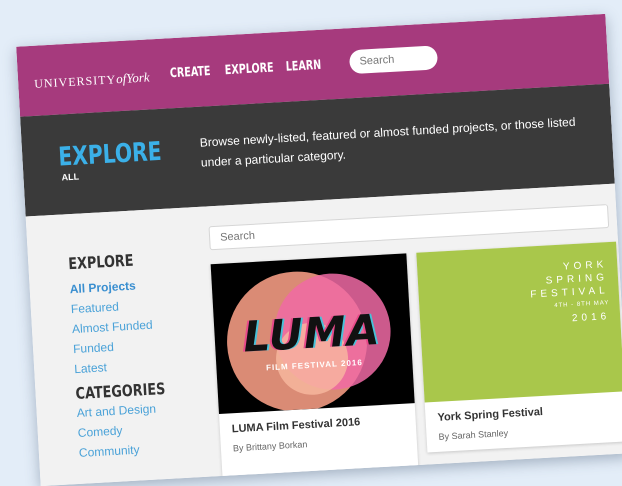 The height and width of the screenshot is (486, 622). I want to click on card-author: By Sarah Stanley, so click(473, 434).